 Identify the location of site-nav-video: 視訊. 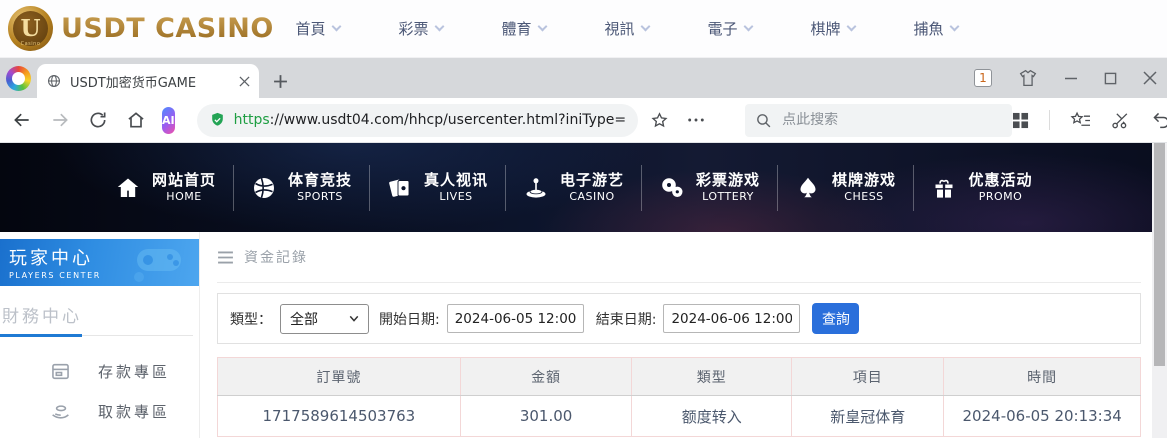
(626, 28).